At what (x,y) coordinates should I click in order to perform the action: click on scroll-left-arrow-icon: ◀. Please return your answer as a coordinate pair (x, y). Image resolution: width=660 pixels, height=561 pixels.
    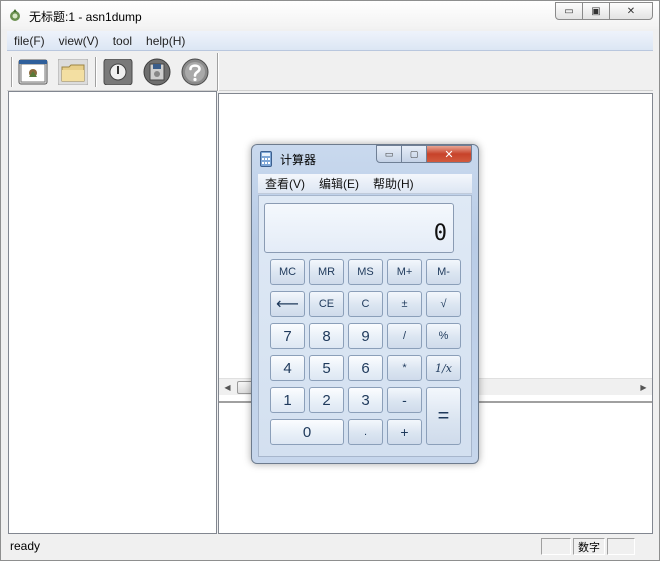
    Looking at the image, I should click on (227, 387).